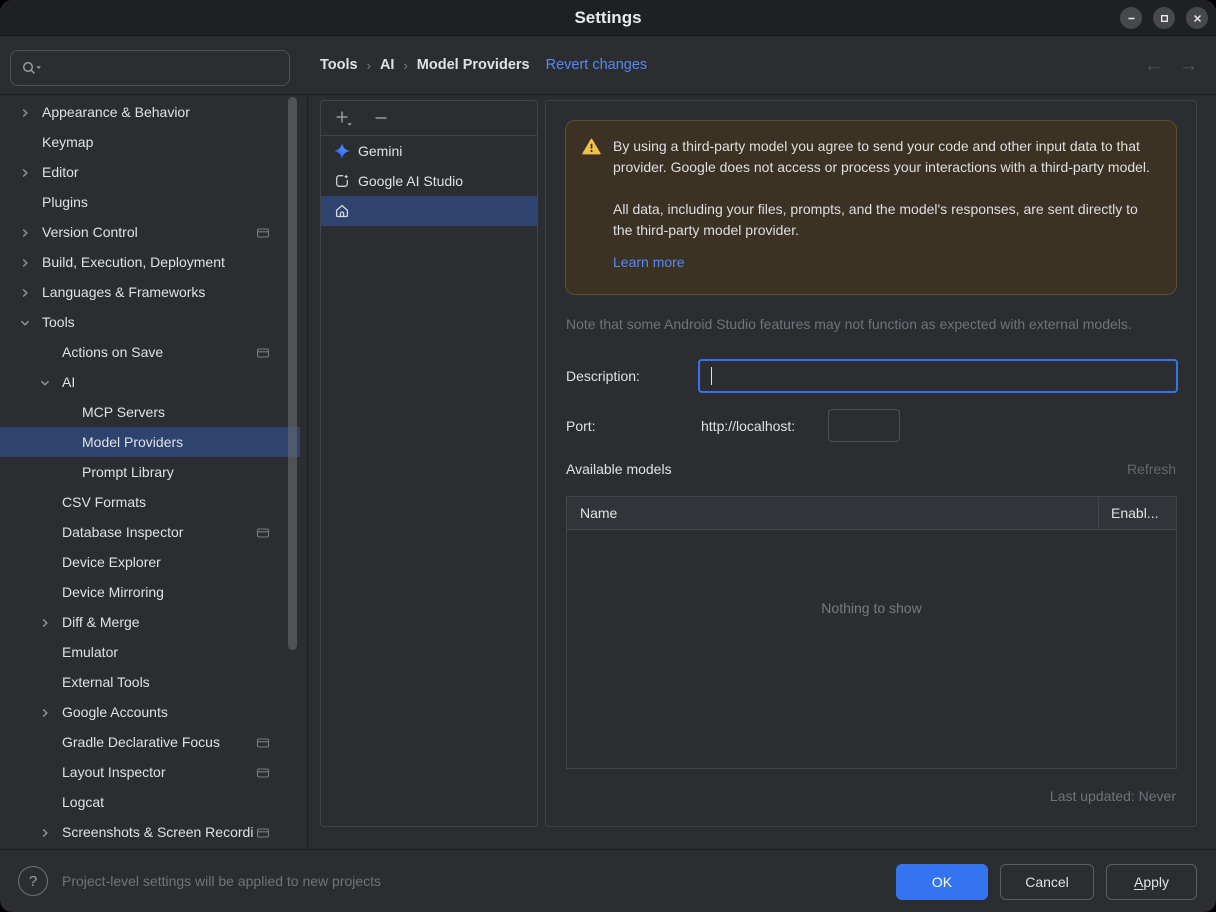 The height and width of the screenshot is (912, 1216). I want to click on refresh-button: Refresh, so click(1151, 469).